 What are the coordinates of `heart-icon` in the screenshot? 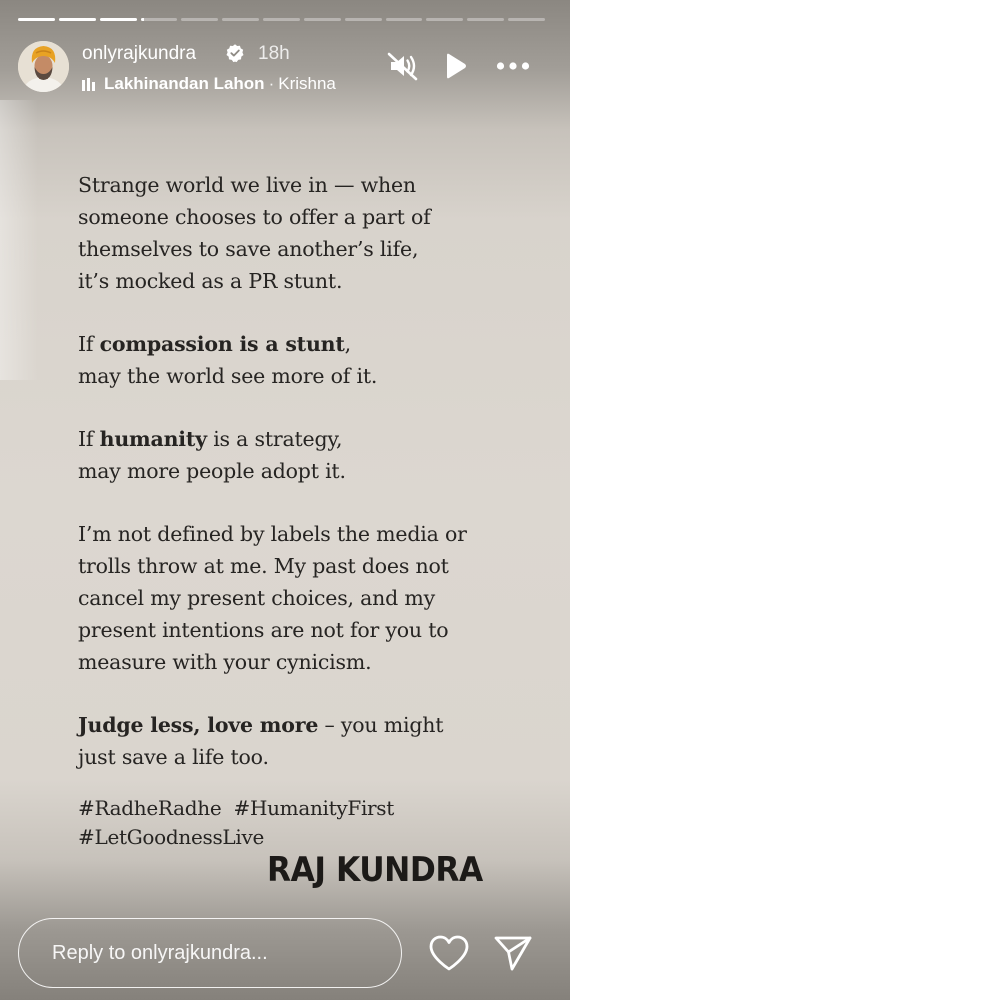 It's located at (449, 953).